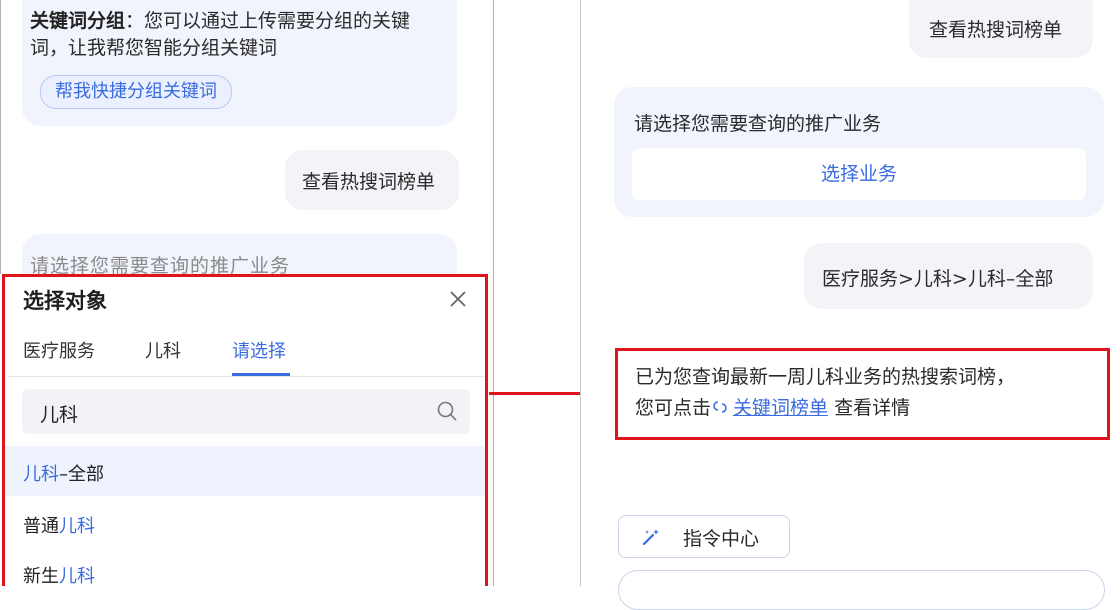 This screenshot has width=1120, height=610. I want to click on magic-wand-icon, so click(650, 537).